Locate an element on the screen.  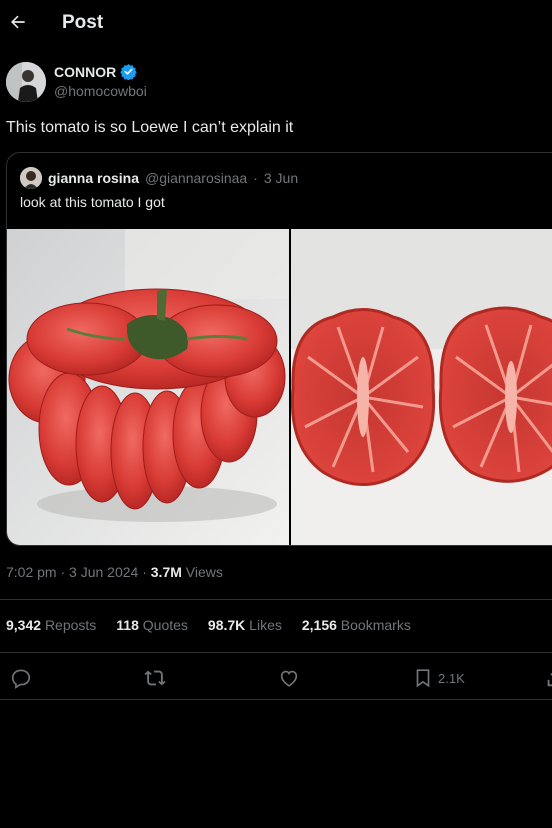
quoted-date: 3 Jun is located at coordinates (281, 178).